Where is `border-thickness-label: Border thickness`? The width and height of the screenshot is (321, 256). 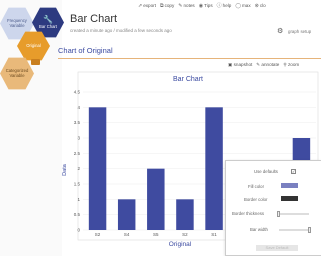
border-thickness-label: Border thickness is located at coordinates (248, 213).